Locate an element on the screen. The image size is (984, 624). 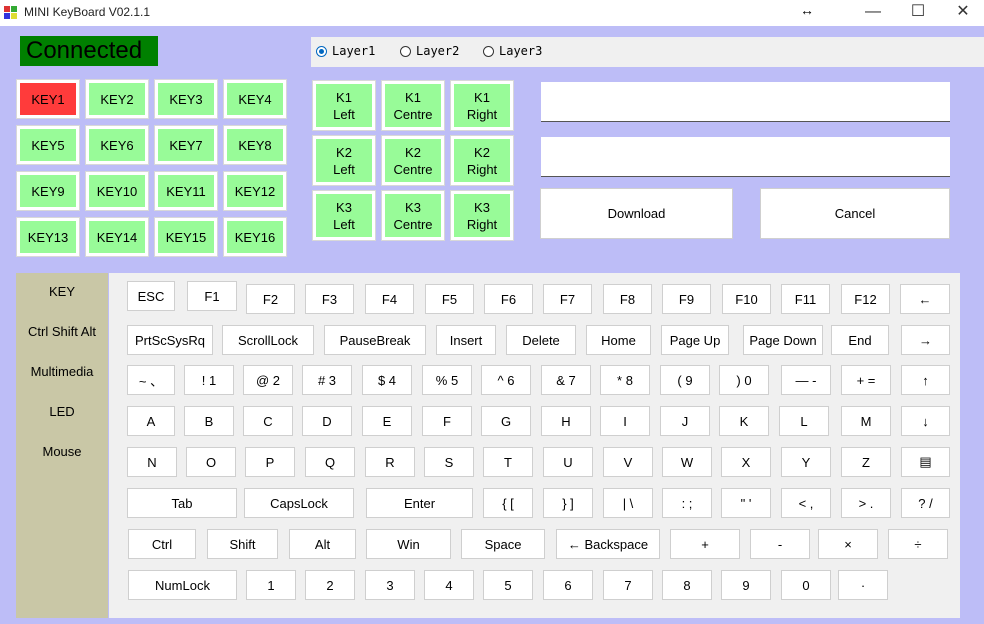
key-button-7: KEY7 is located at coordinates (186, 145).